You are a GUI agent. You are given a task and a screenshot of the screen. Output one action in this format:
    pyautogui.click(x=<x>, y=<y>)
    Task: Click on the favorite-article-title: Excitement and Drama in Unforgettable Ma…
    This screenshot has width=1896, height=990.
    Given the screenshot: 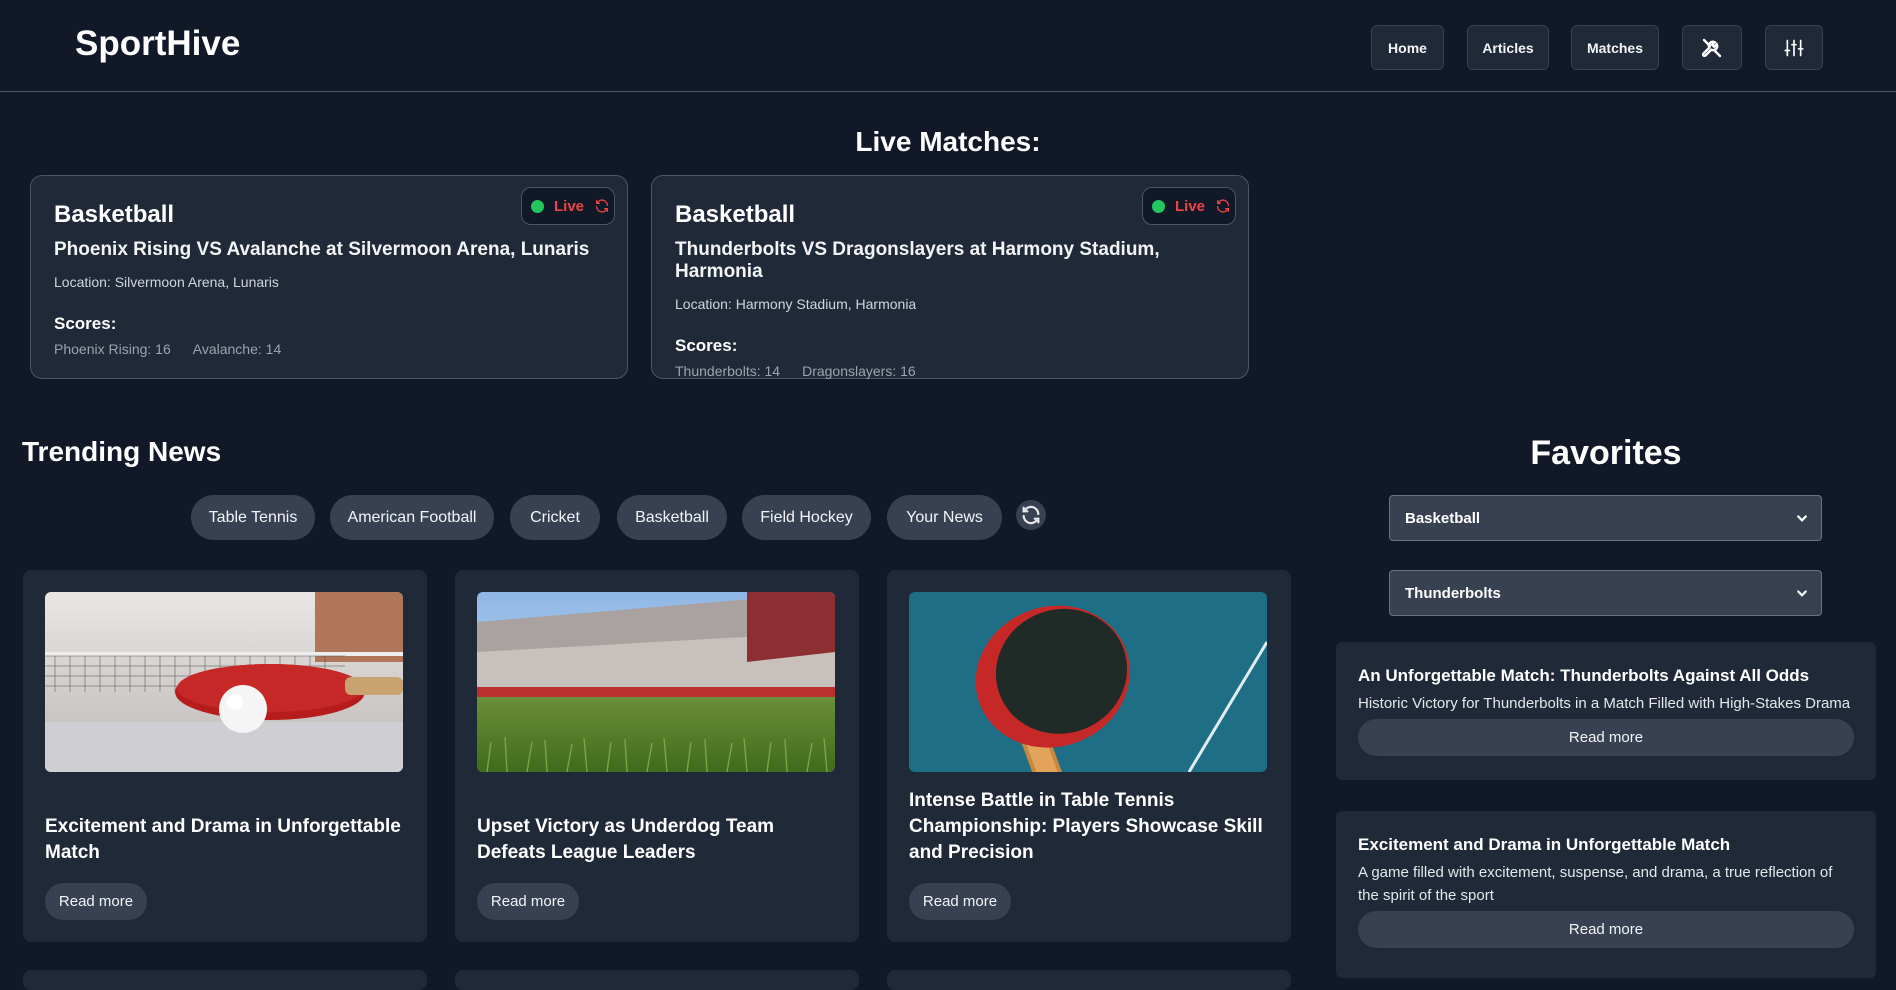 What is the action you would take?
    pyautogui.click(x=1606, y=845)
    